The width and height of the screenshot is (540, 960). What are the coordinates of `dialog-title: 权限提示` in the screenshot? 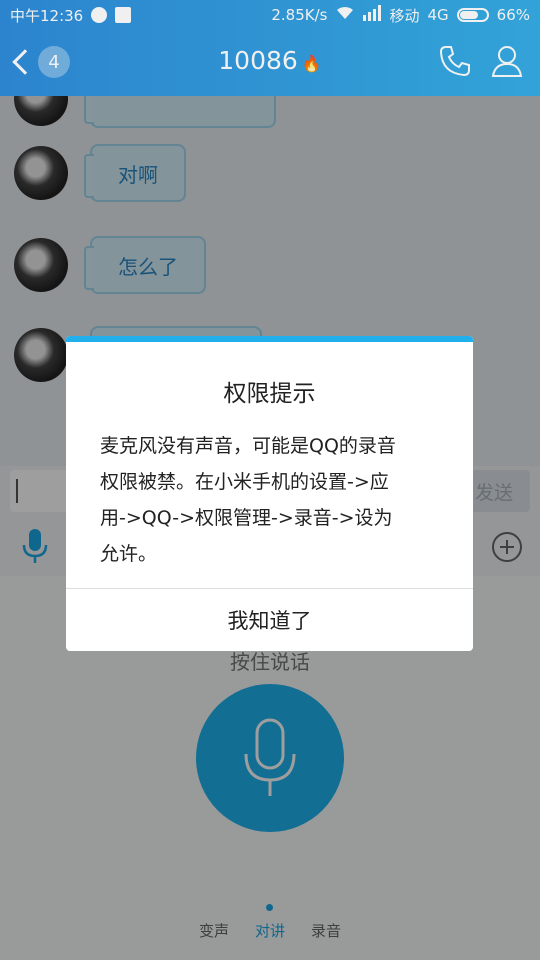 It's located at (269, 394).